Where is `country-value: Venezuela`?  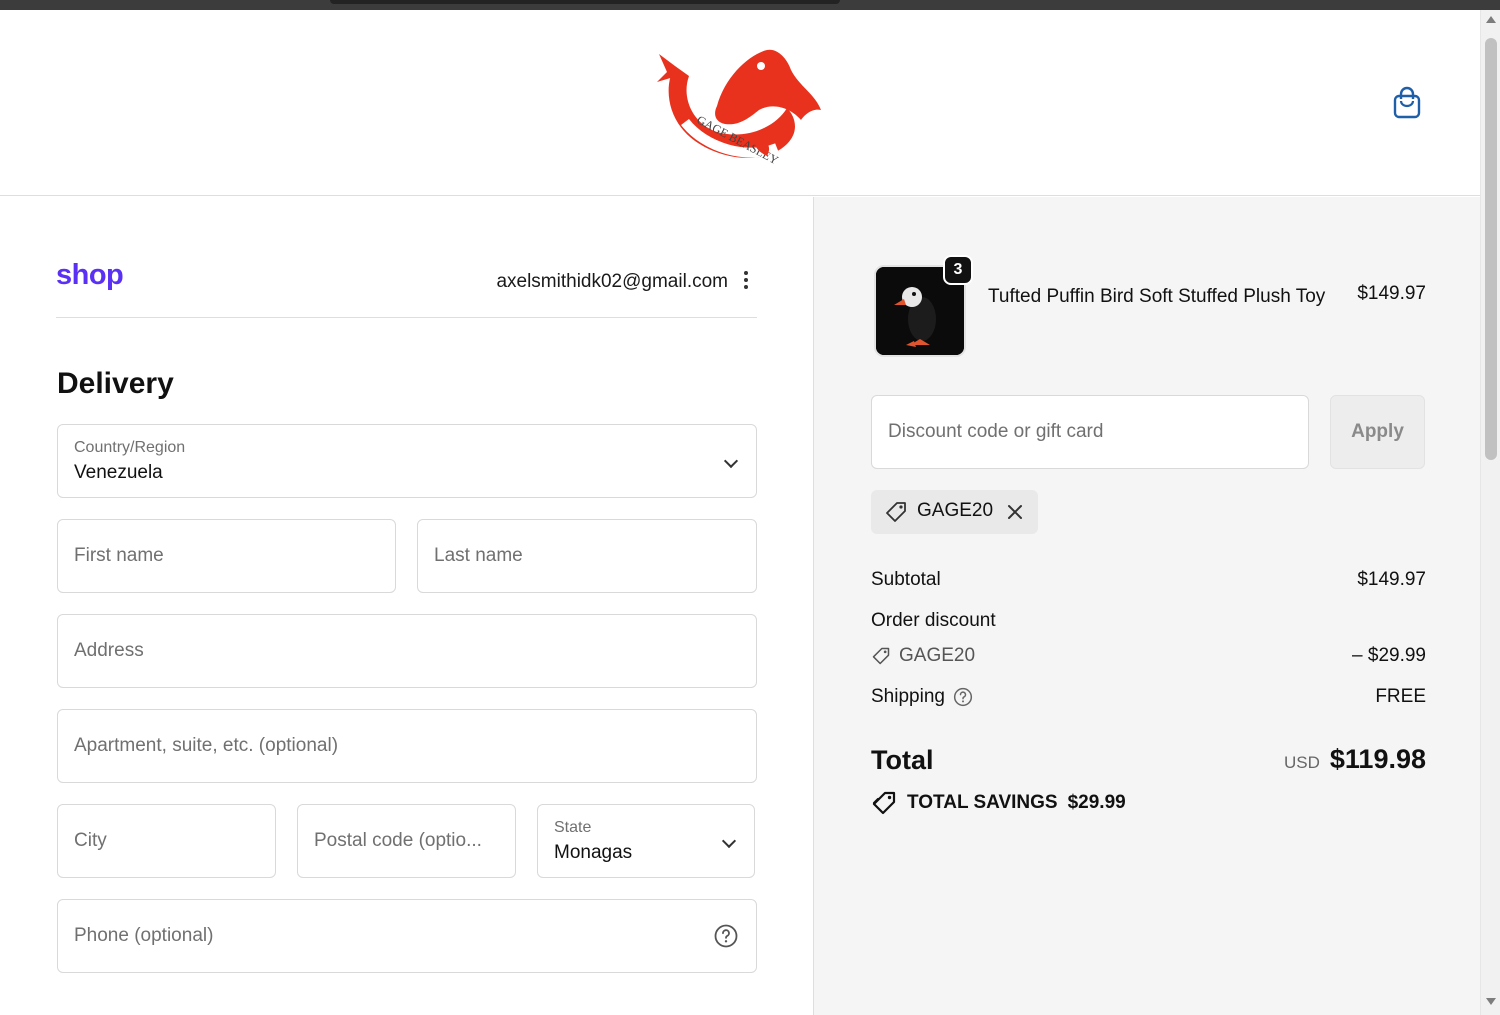
country-value: Venezuela is located at coordinates (118, 472).